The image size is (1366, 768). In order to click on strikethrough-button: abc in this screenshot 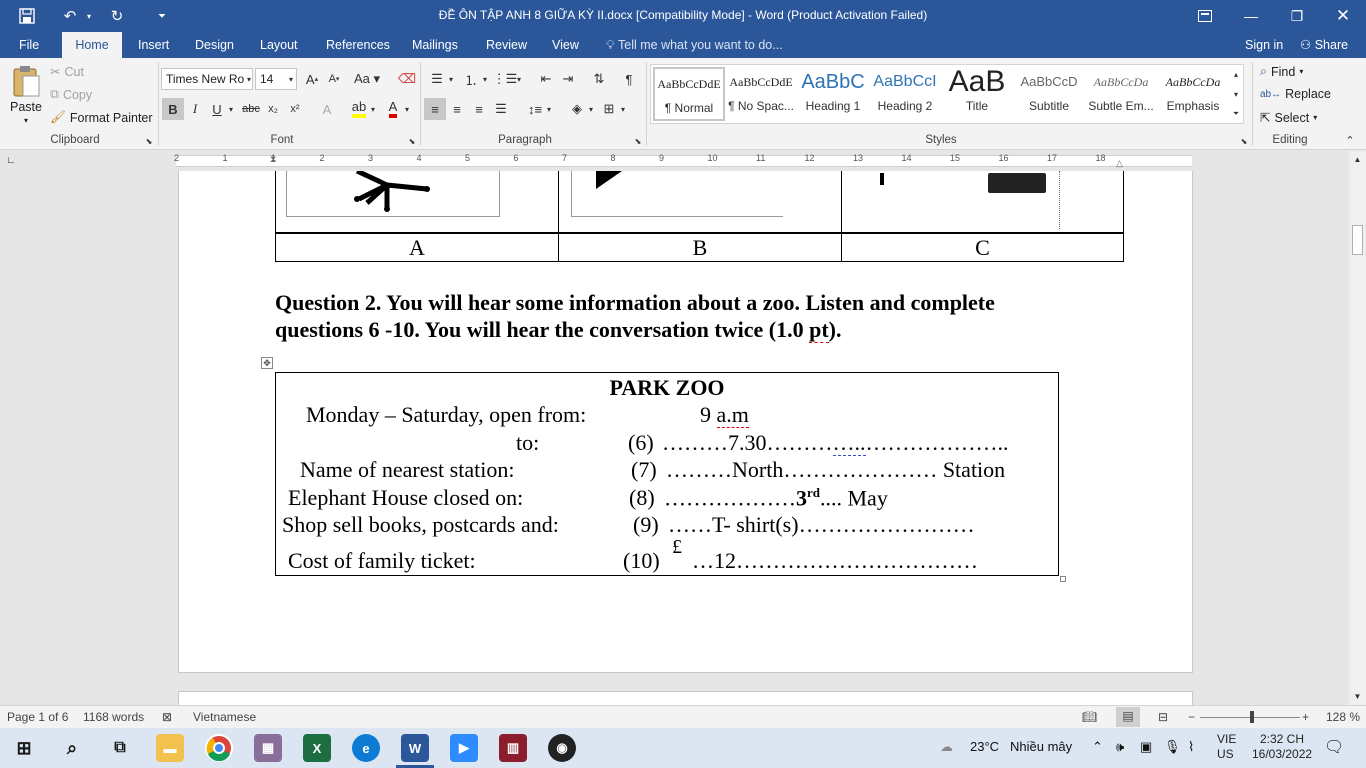, I will do `click(251, 109)`.